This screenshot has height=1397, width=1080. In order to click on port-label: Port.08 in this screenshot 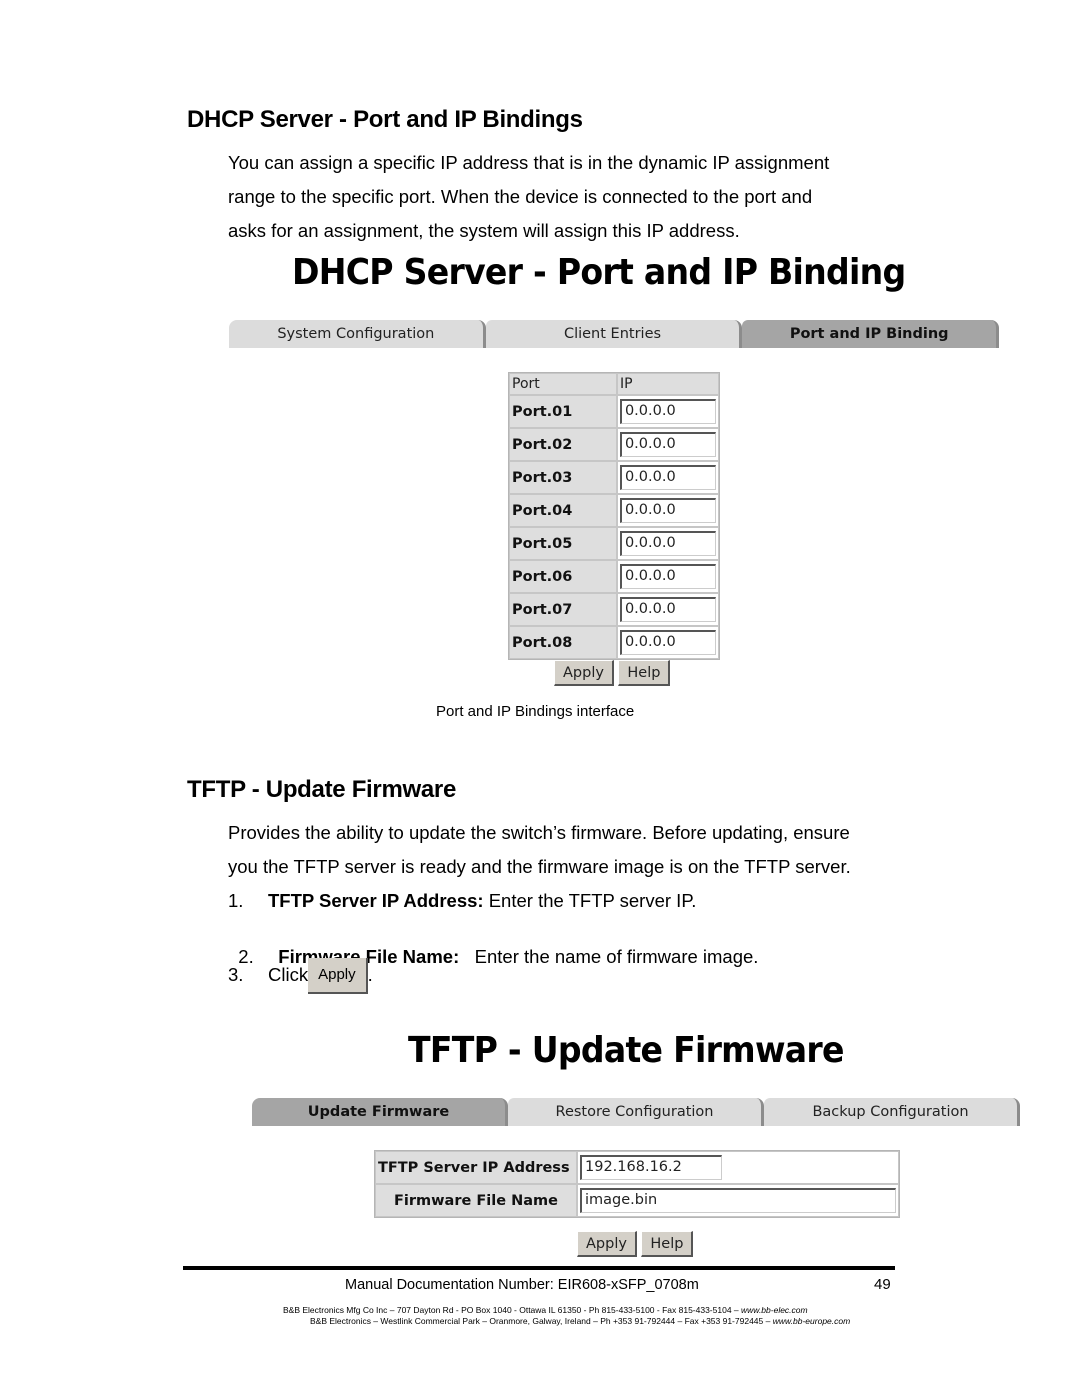, I will do `click(563, 642)`.